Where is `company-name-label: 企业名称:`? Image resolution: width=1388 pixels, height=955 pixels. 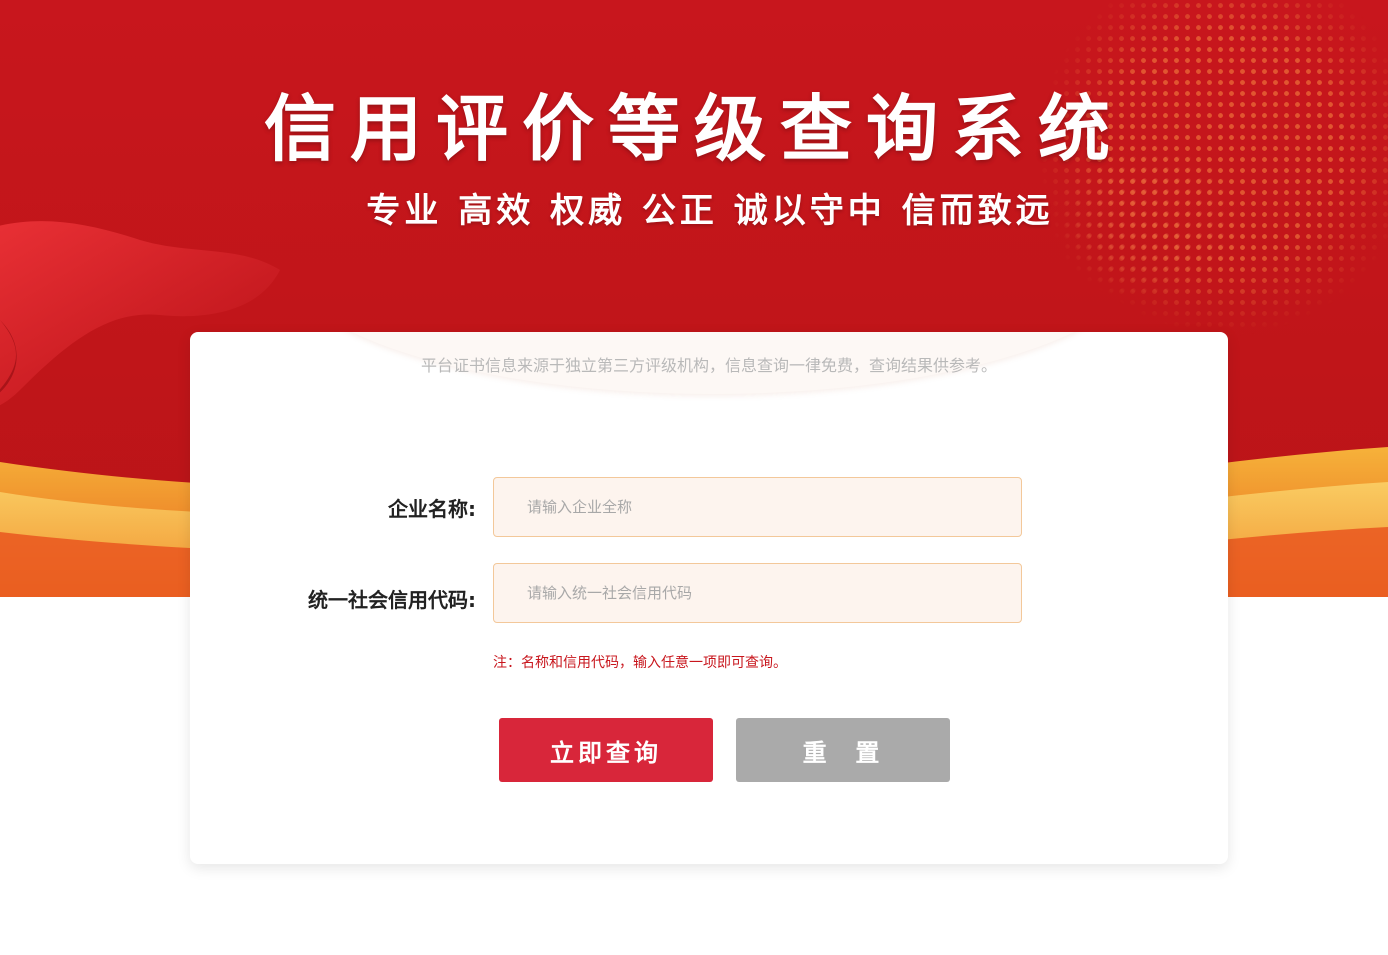 company-name-label: 企业名称: is located at coordinates (432, 509).